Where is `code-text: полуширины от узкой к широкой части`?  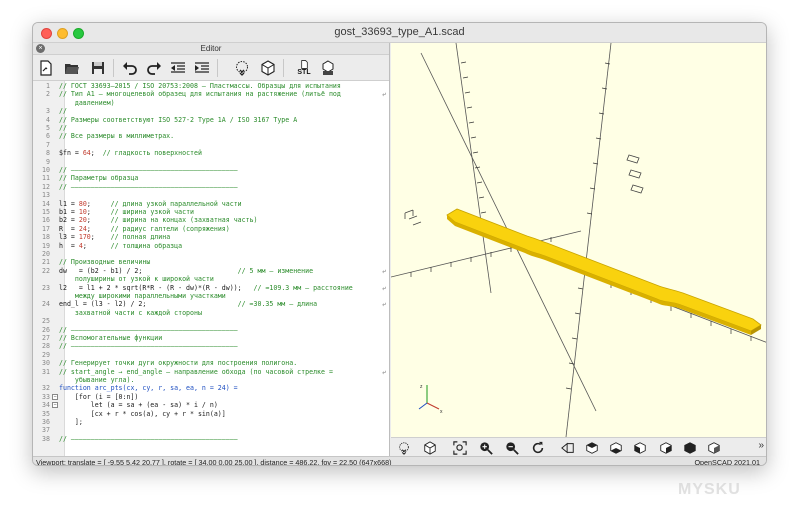 code-text: полуширины от узкой к широкой части is located at coordinates (136, 279).